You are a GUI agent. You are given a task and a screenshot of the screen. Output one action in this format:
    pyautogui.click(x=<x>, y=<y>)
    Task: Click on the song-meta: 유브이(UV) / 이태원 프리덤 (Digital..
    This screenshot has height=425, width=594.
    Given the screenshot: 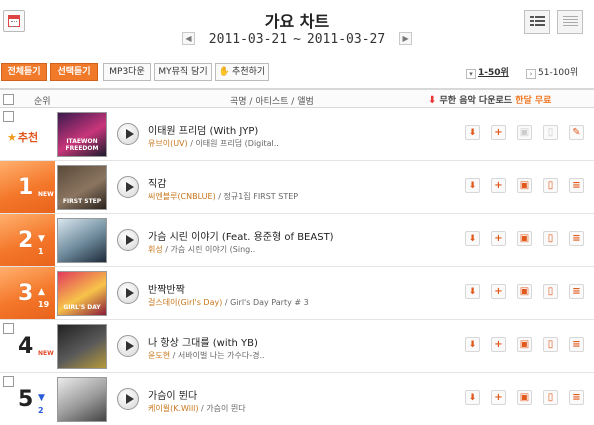 What is the action you would take?
    pyautogui.click(x=228, y=143)
    